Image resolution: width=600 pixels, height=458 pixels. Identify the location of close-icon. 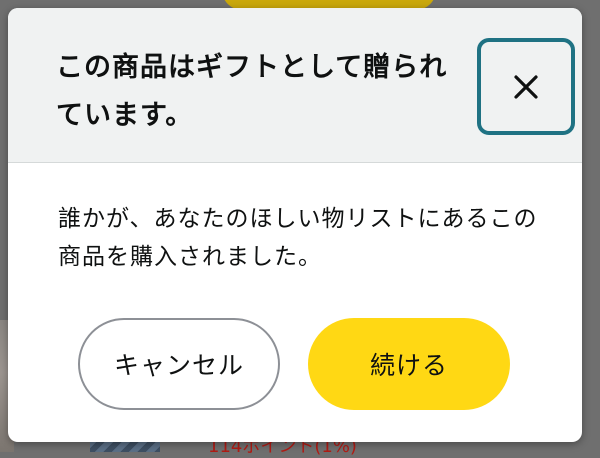
(526, 86).